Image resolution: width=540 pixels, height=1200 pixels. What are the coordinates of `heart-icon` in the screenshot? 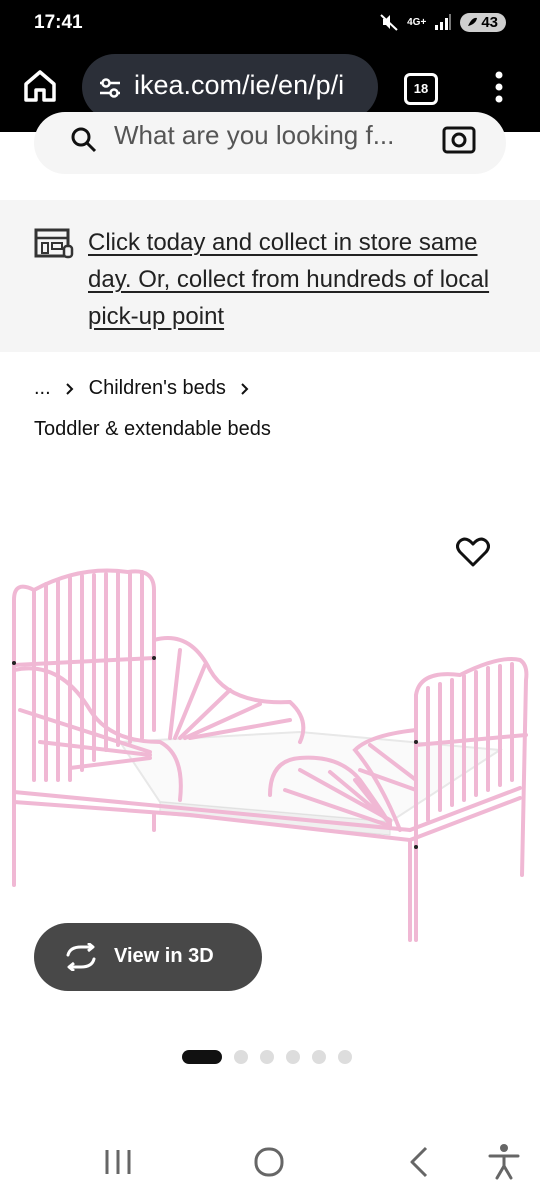 It's located at (473, 552).